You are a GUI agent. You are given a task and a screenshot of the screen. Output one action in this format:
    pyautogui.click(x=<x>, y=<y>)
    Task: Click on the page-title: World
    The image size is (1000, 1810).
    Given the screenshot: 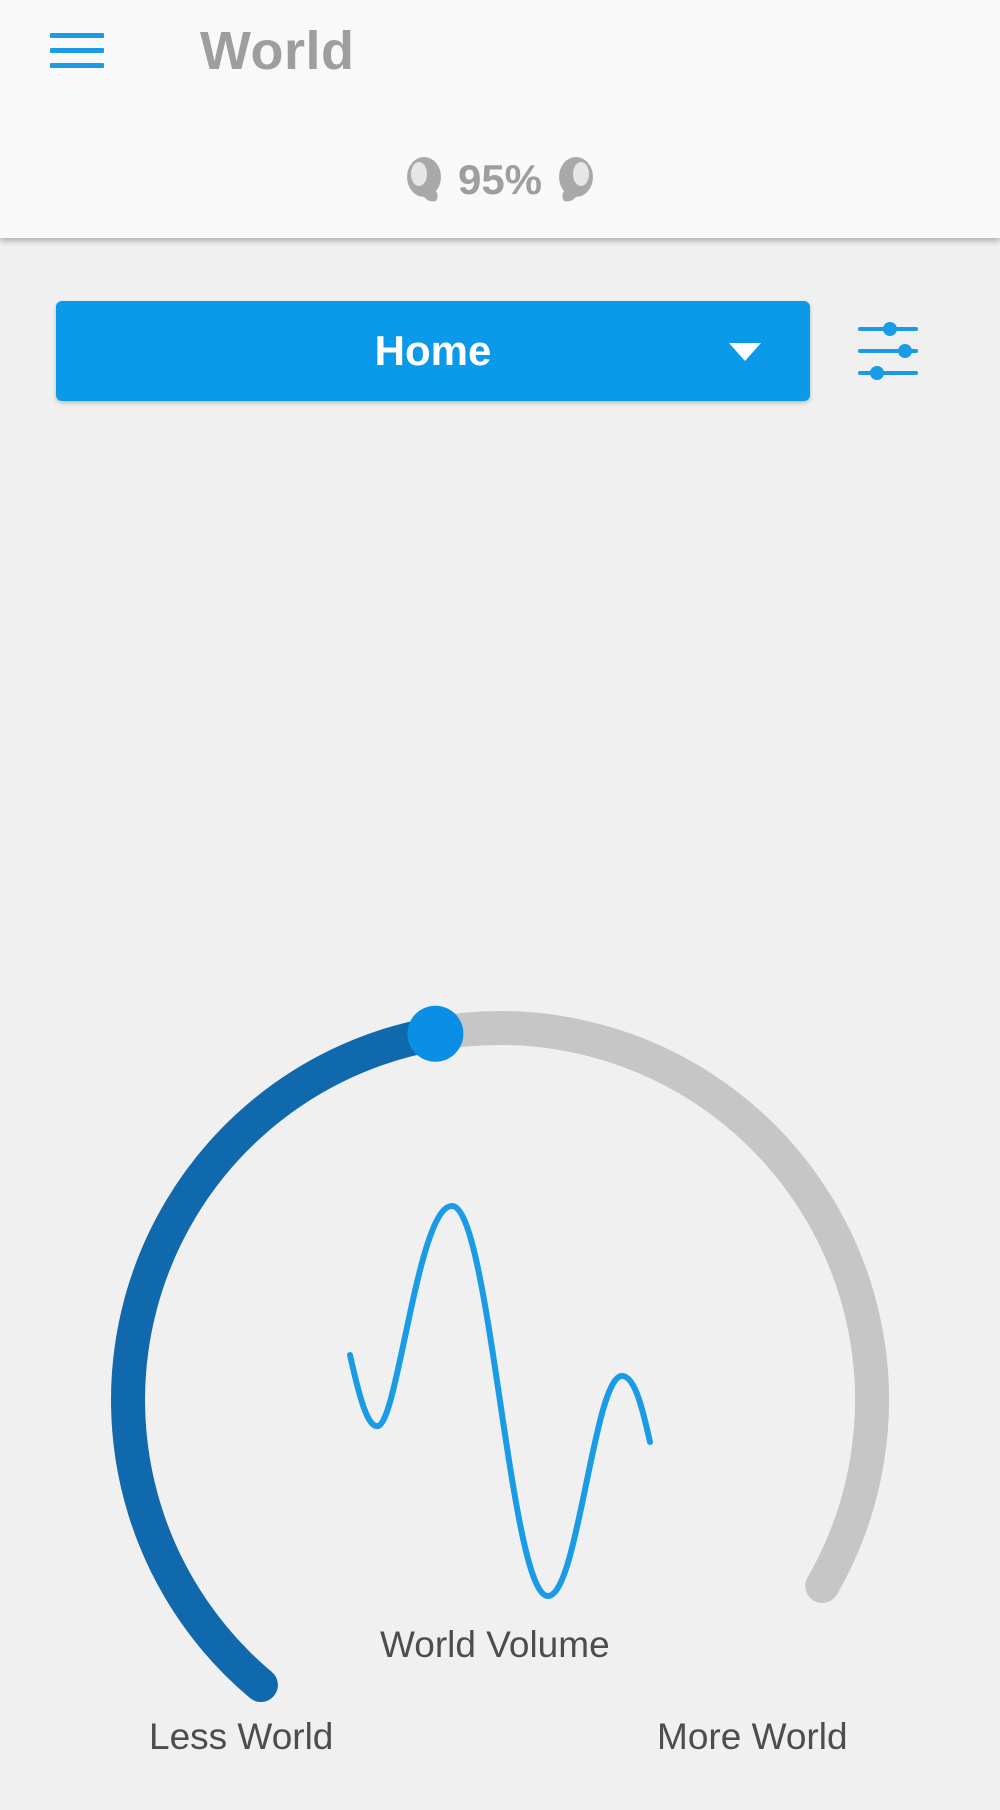 What is the action you would take?
    pyautogui.click(x=277, y=51)
    